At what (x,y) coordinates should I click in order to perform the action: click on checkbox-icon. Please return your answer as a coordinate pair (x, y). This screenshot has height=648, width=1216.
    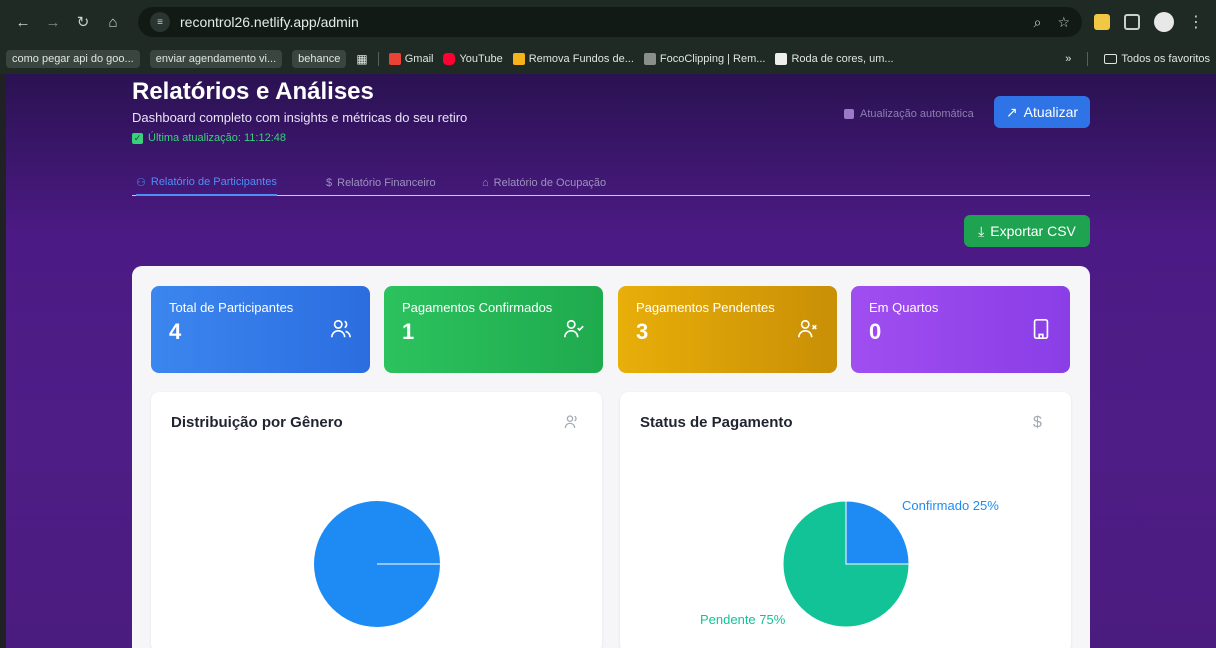
    Looking at the image, I should click on (849, 114).